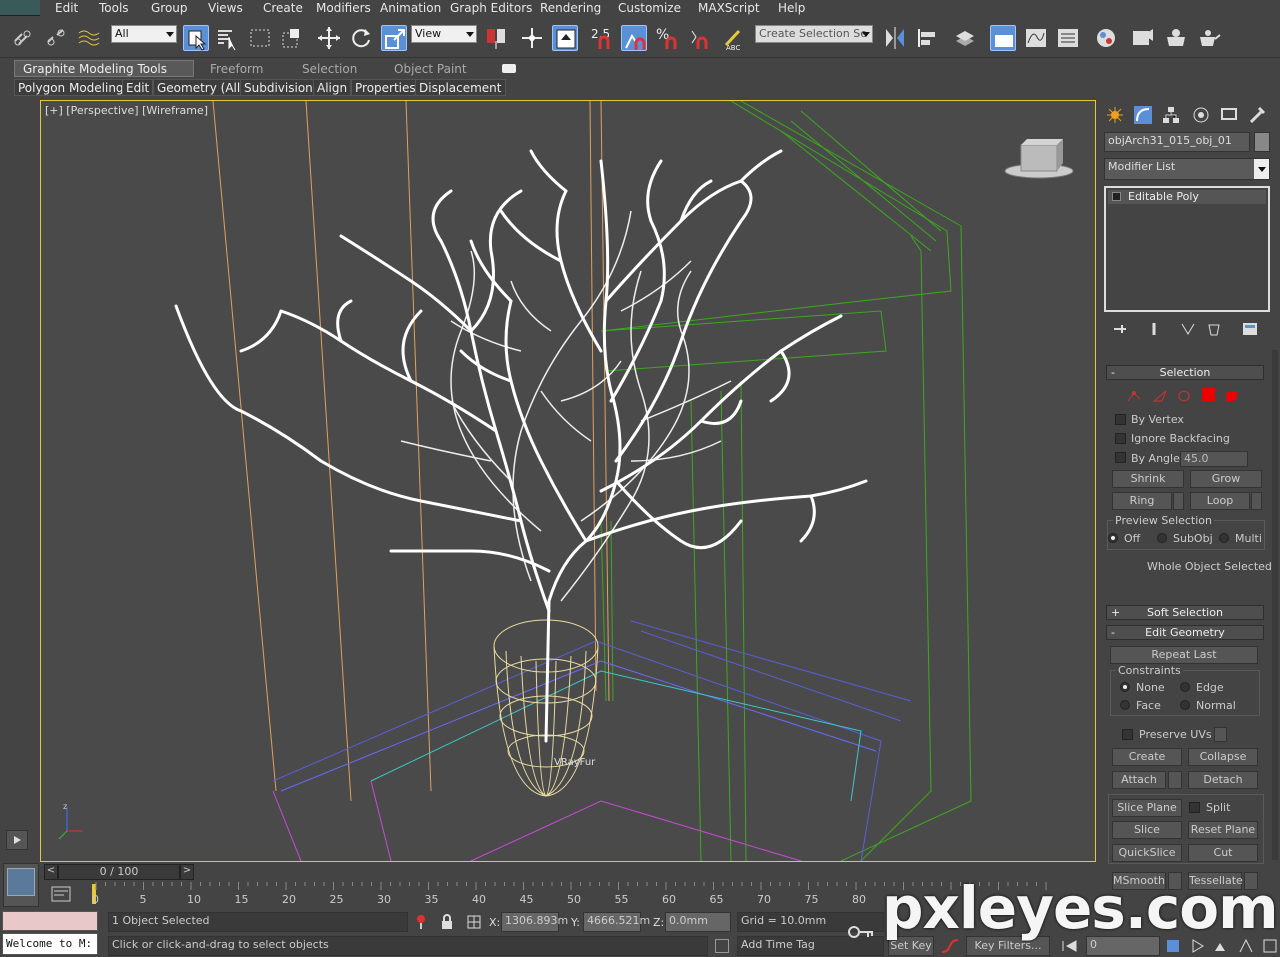  Describe the element at coordinates (1185, 632) in the screenshot. I see `edit-geometry-rollout-header: - Edit Geometry` at that location.